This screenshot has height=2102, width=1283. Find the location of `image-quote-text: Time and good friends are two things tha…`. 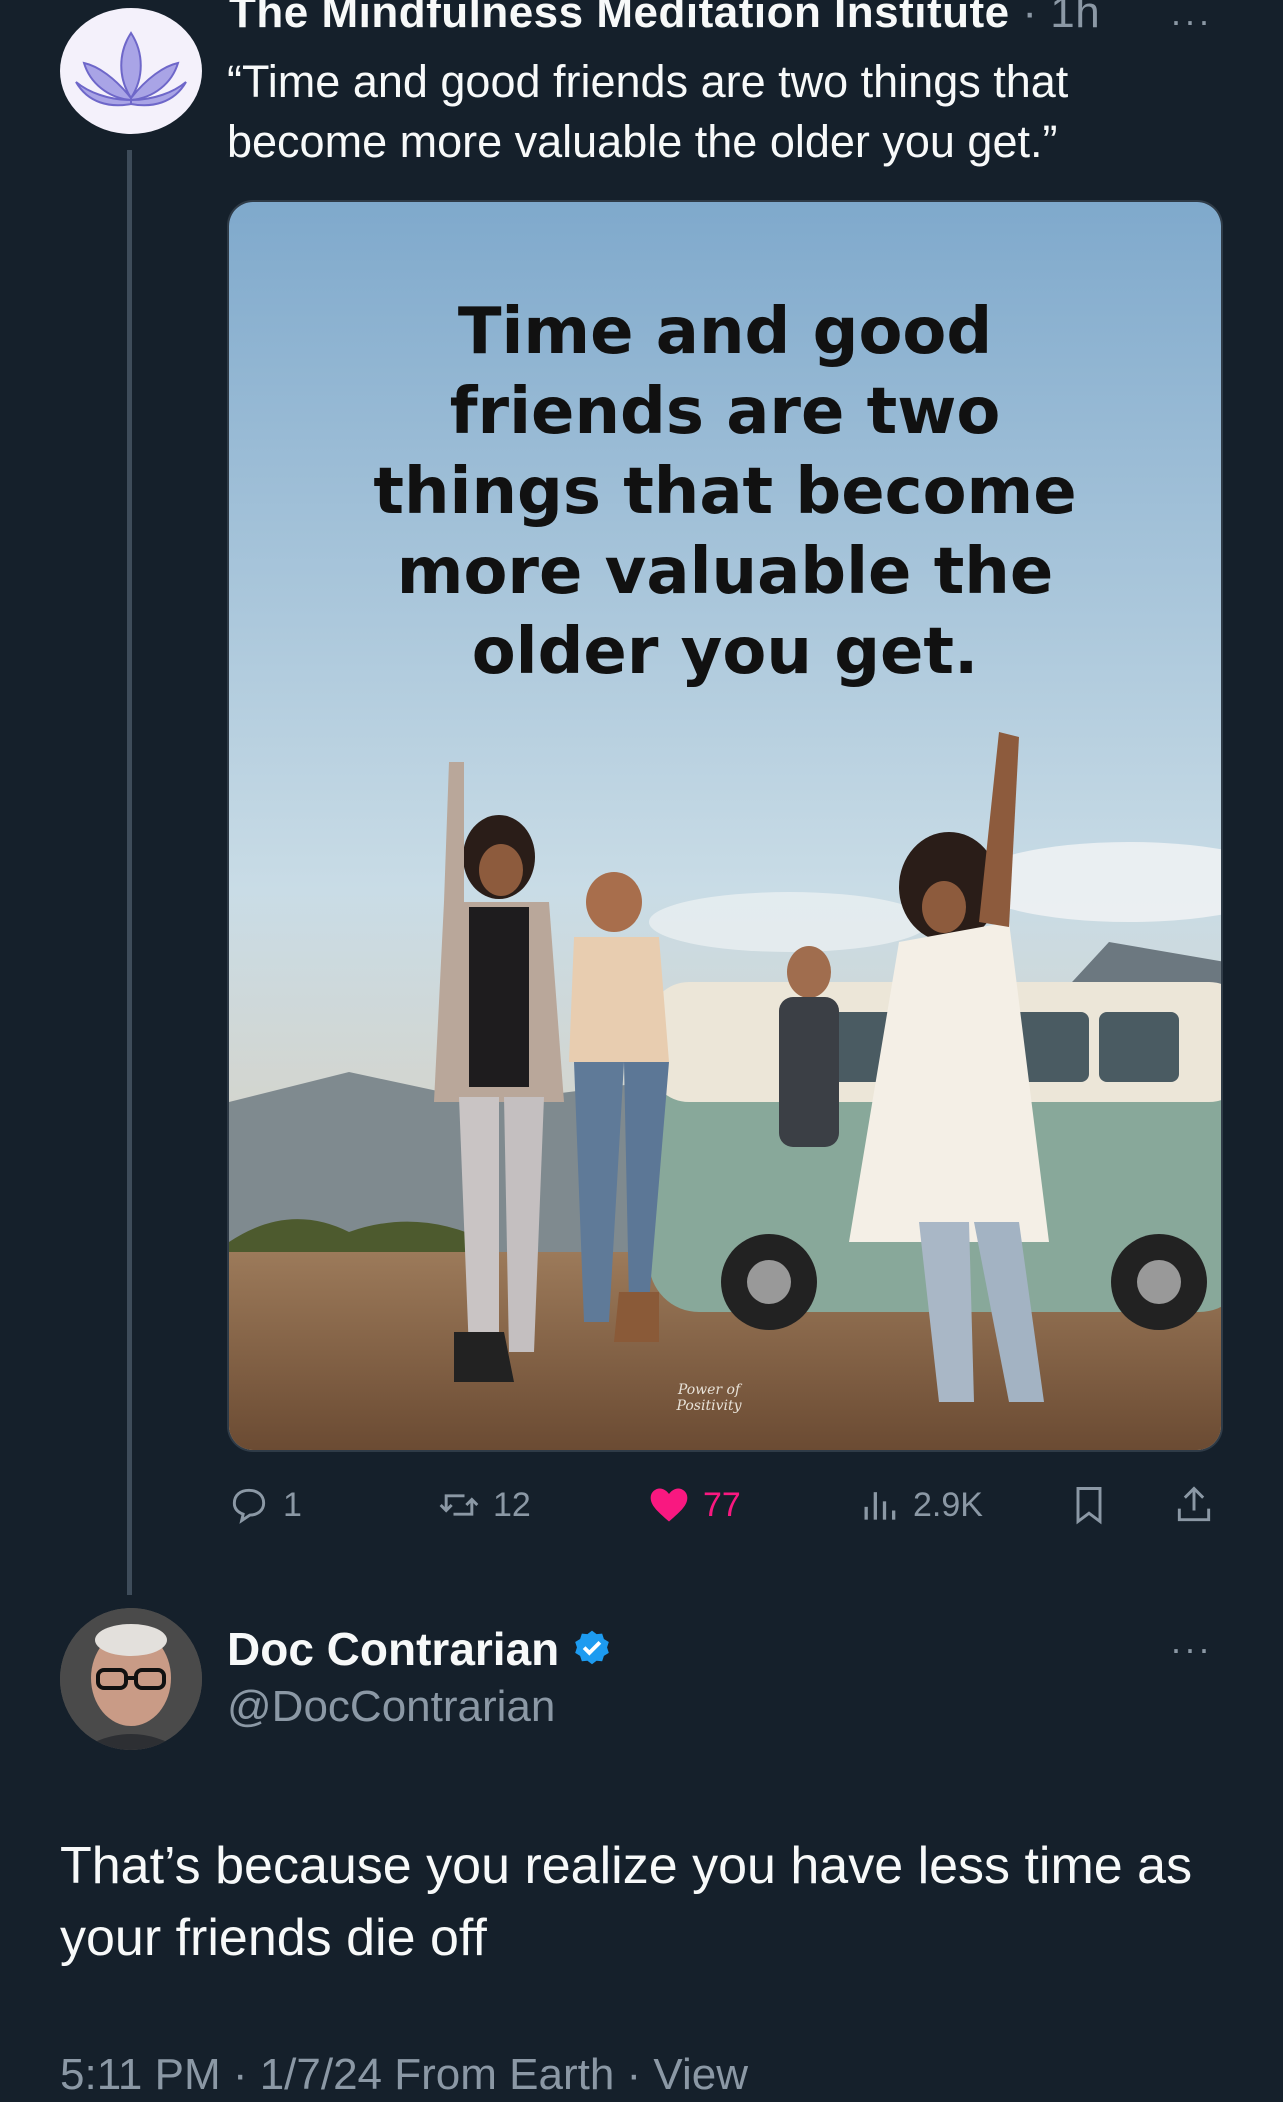

image-quote-text: Time and good friends are two things tha… is located at coordinates (725, 492).